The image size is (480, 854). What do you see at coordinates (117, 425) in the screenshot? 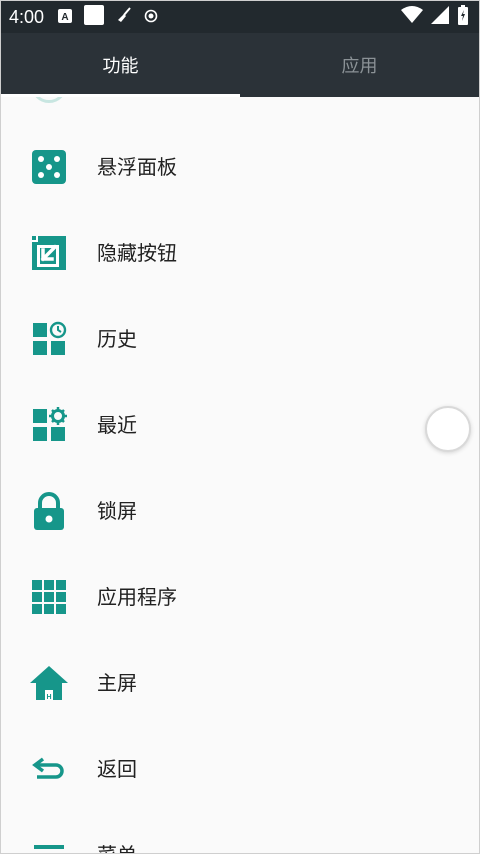
I see `list-item-label: 最近` at bounding box center [117, 425].